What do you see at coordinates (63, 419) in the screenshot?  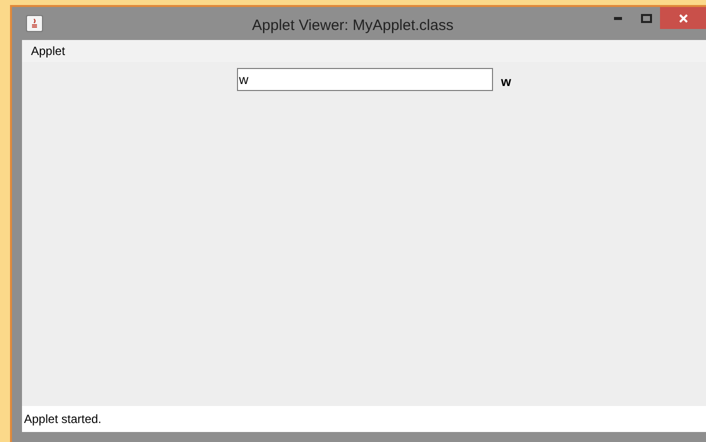 I see `status-text: Applet started.` at bounding box center [63, 419].